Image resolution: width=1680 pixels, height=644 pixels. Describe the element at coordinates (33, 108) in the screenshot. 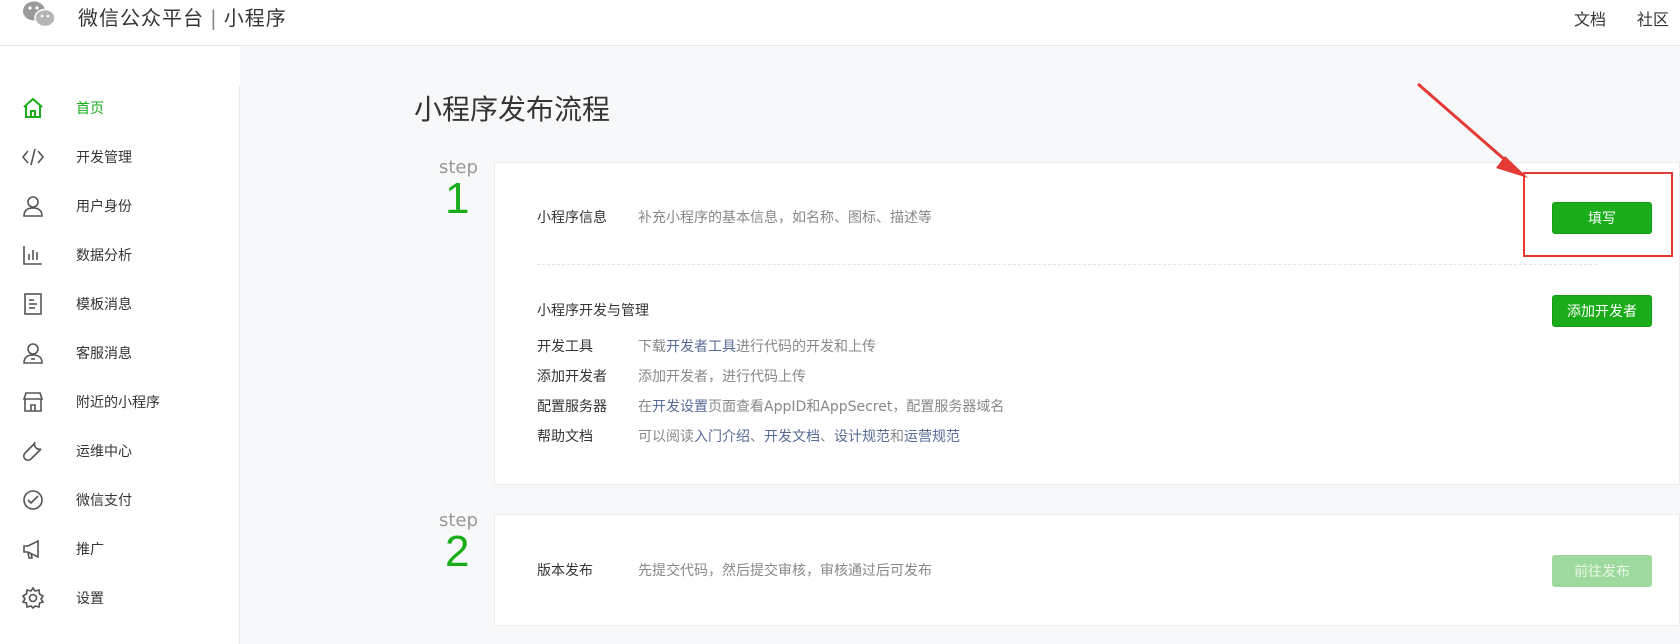

I see `home-icon` at that location.